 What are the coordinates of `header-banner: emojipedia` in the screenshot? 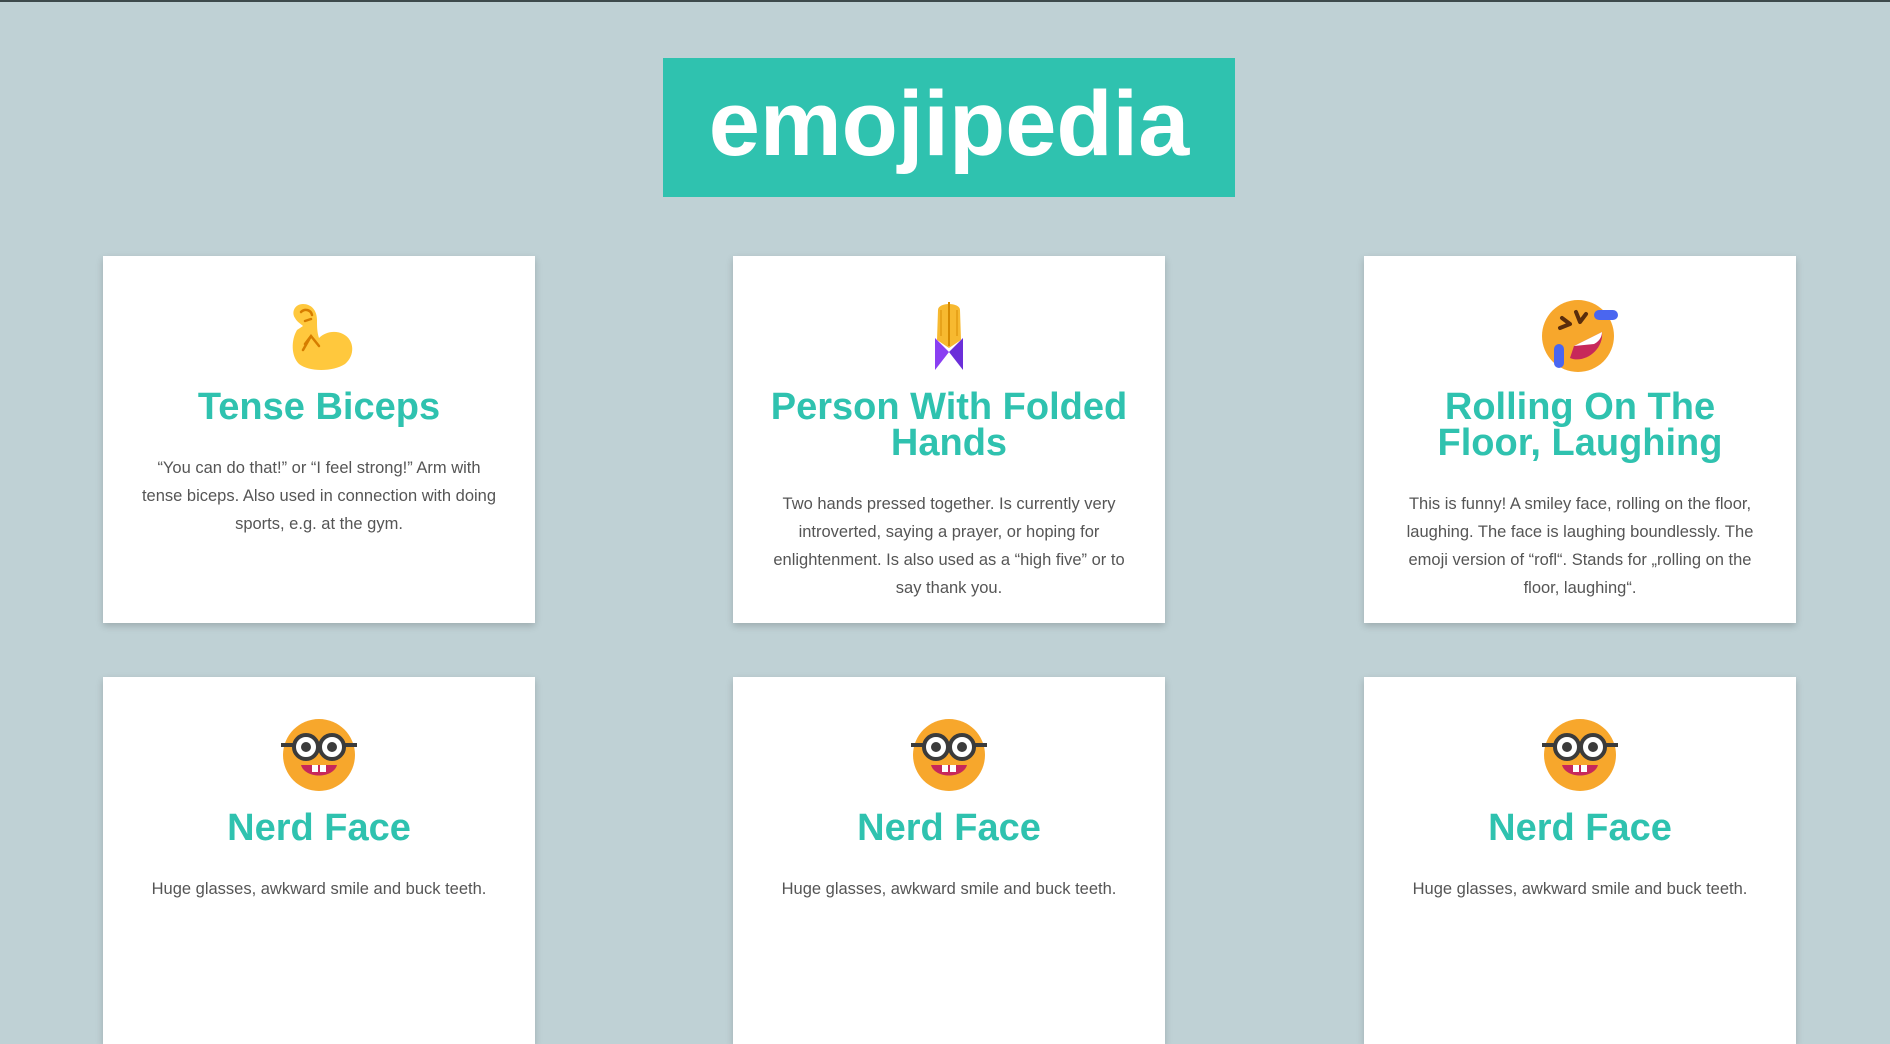 It's located at (949, 127).